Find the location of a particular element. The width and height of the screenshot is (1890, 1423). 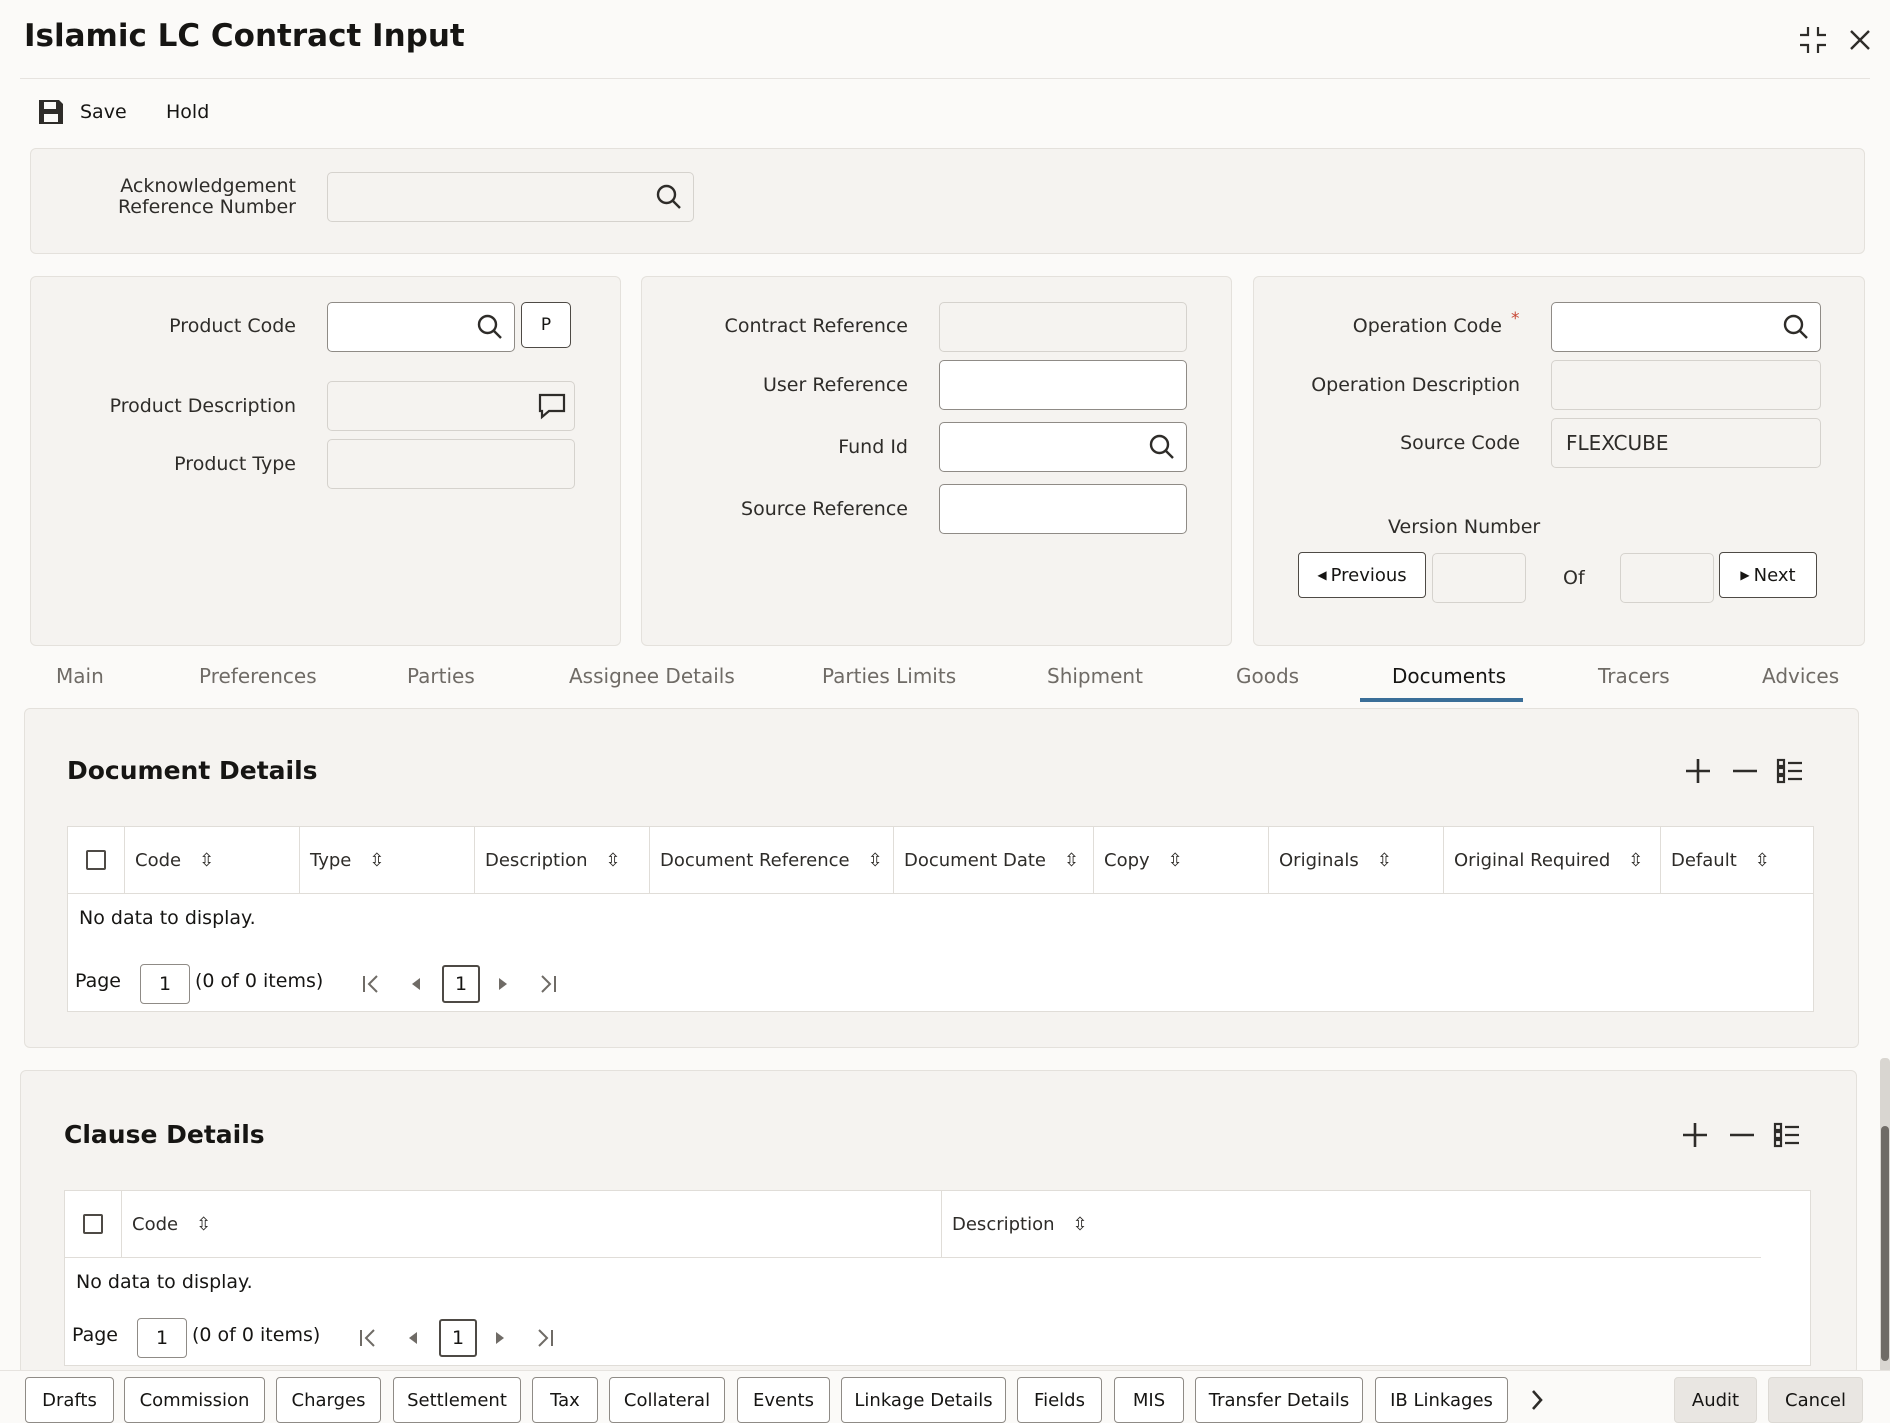

events-button: Events is located at coordinates (783, 1400).